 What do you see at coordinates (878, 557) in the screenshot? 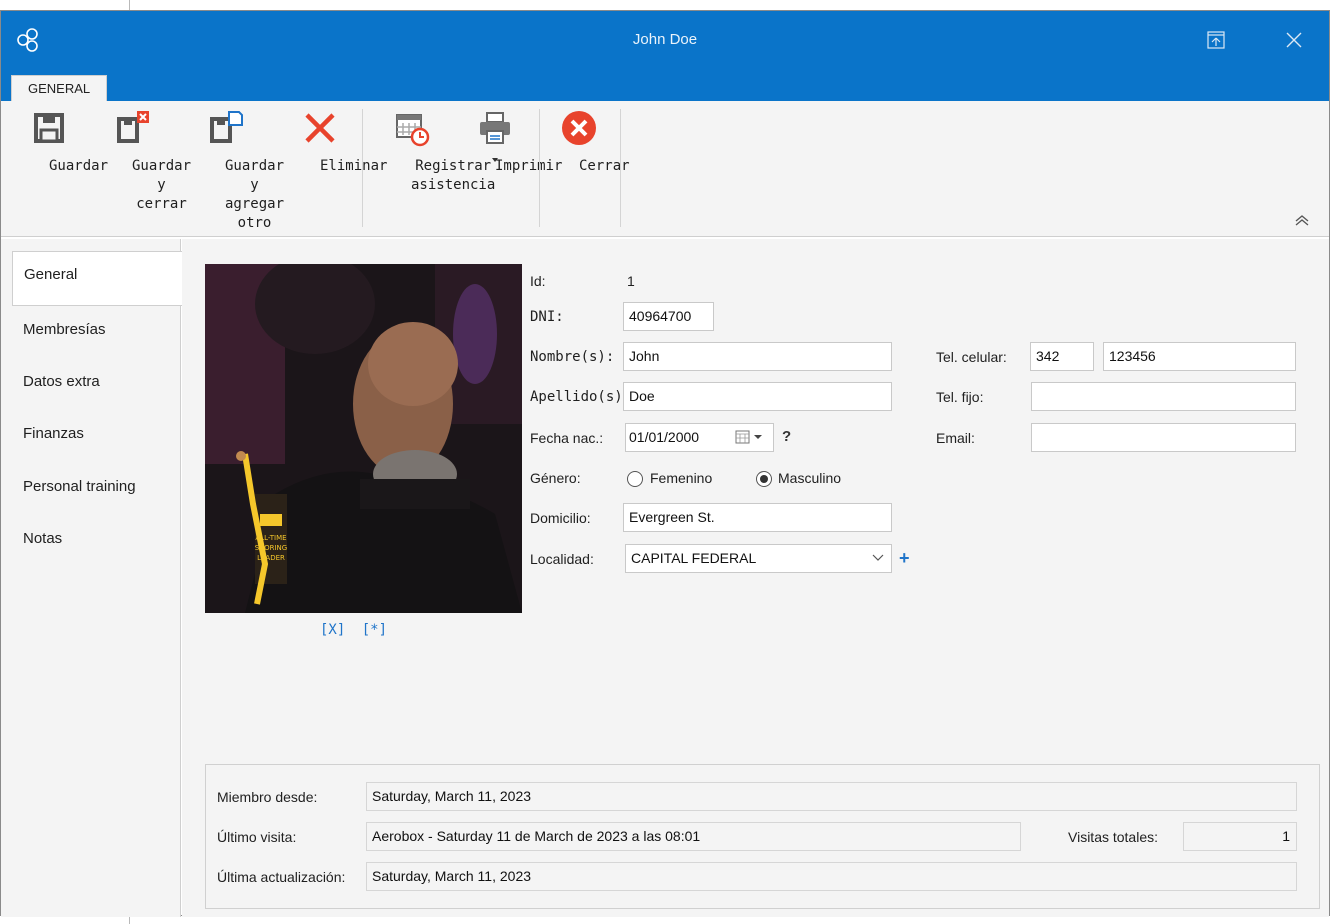
I see `chevron-down-icon` at bounding box center [878, 557].